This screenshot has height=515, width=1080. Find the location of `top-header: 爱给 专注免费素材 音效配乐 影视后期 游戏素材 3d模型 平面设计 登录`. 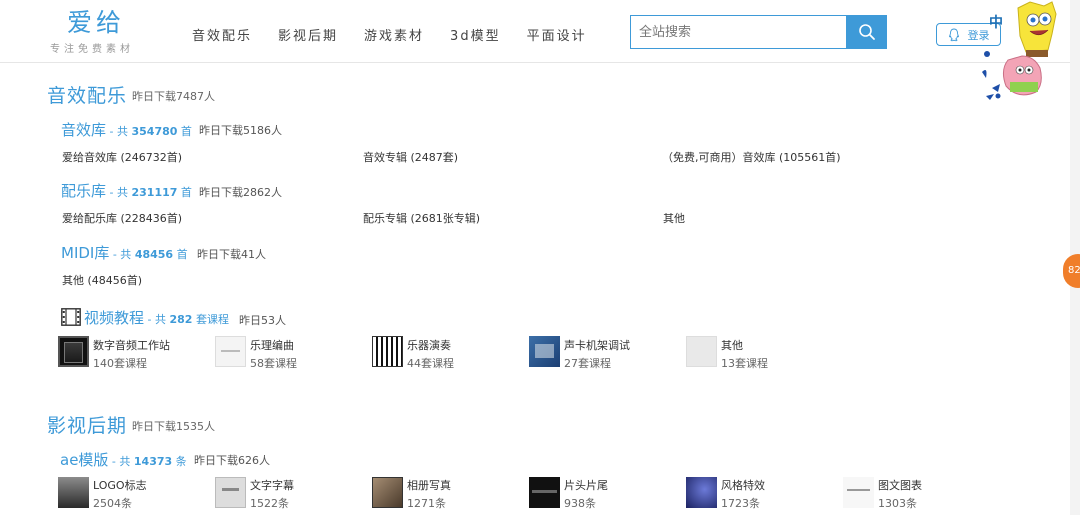

top-header: 爱给 专注免费素材 音效配乐 影视后期 游戏素材 3d模型 平面设计 登录 is located at coordinates (540, 31).